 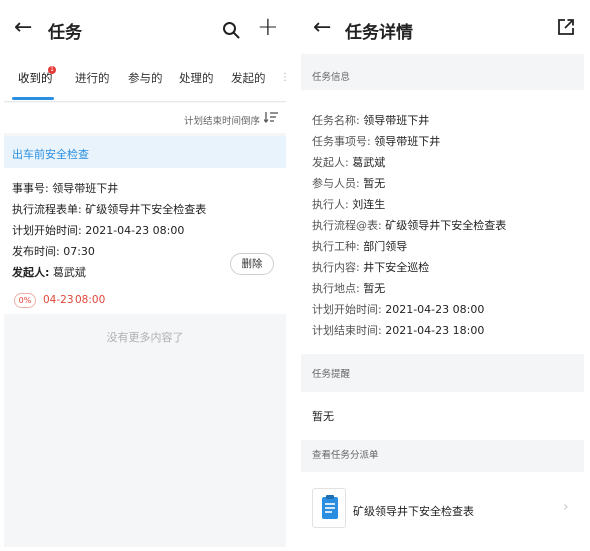 What do you see at coordinates (334, 267) in the screenshot?
I see `info-key: 执行内容` at bounding box center [334, 267].